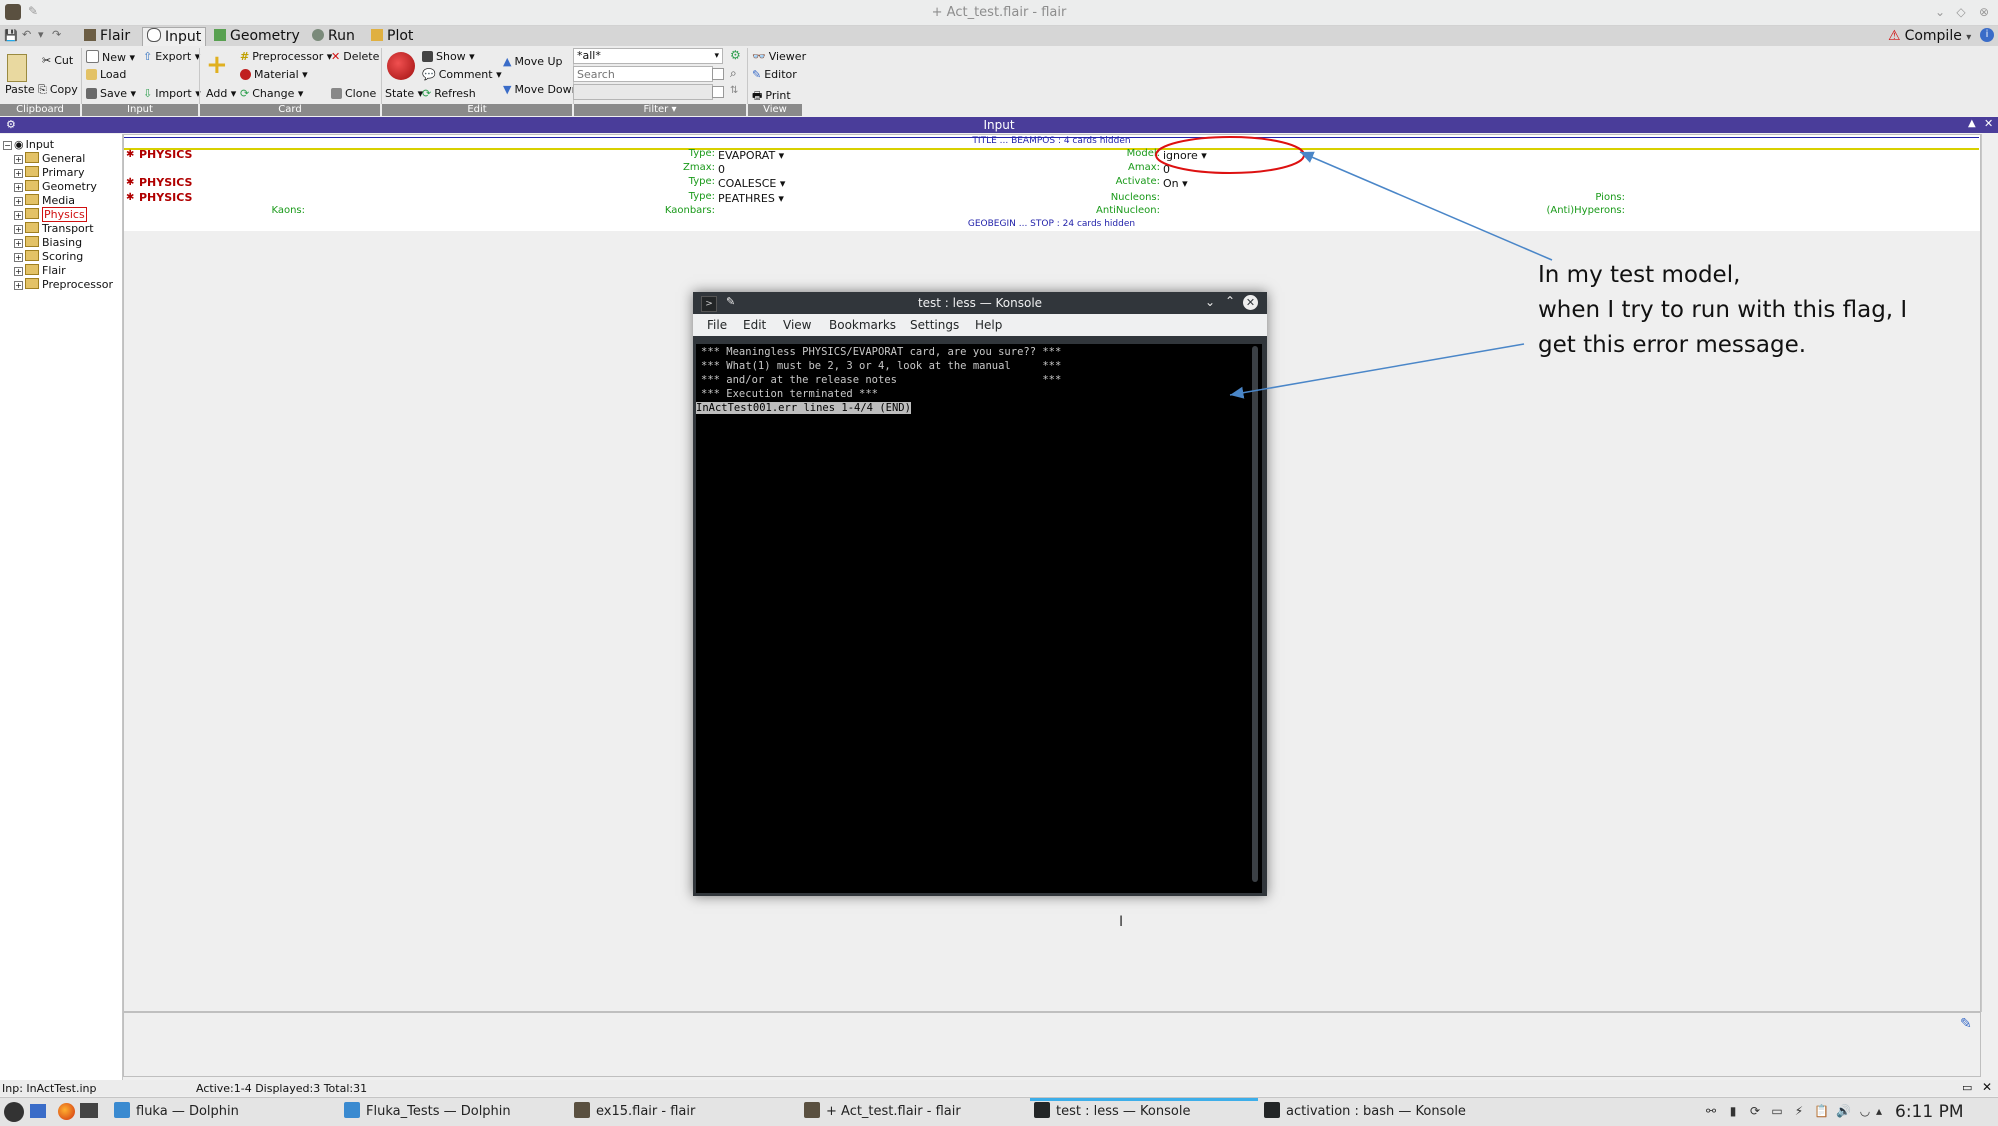  I want to click on editor-scrollbar, so click(1989, 573).